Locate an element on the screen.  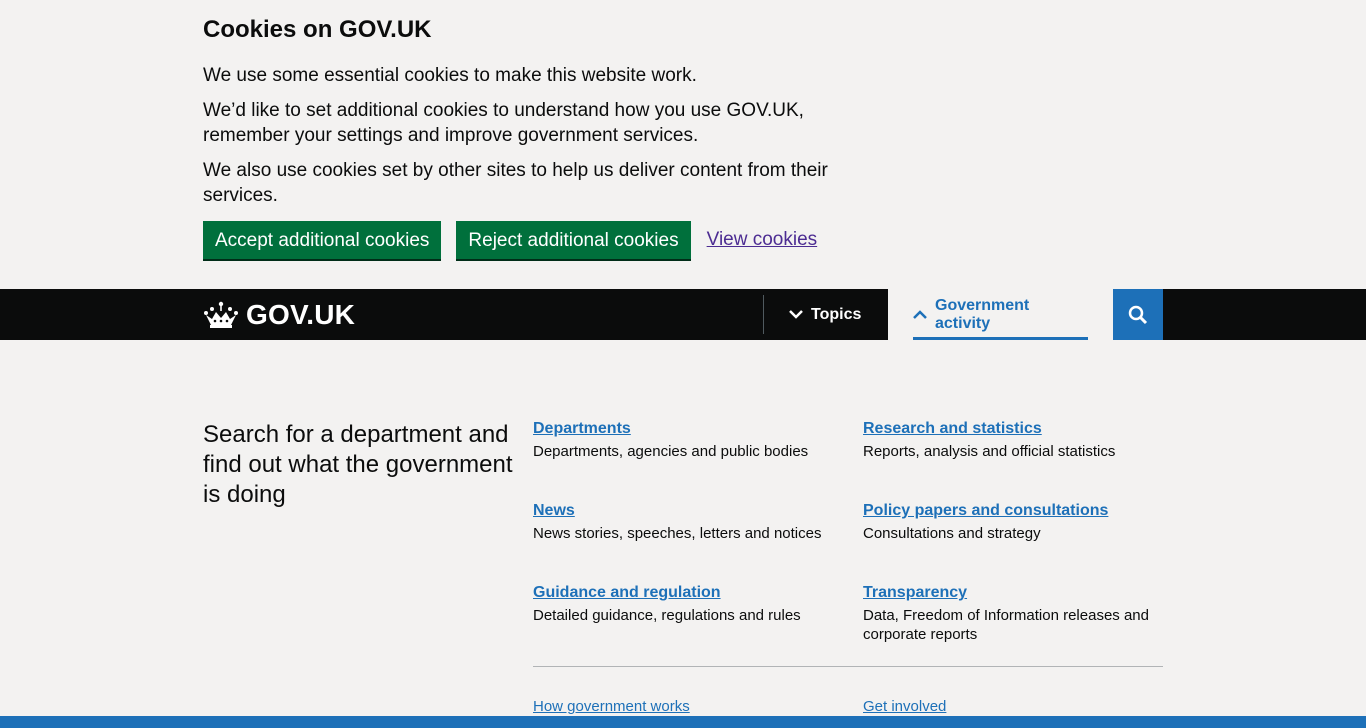
topics-label: Topics is located at coordinates (836, 314).